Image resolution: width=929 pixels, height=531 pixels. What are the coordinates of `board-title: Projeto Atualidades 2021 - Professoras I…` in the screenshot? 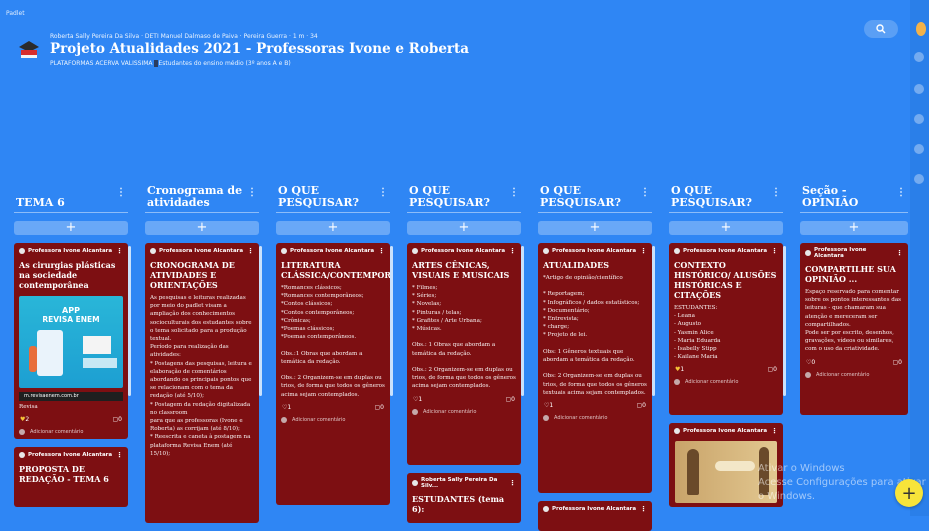 It's located at (260, 49).